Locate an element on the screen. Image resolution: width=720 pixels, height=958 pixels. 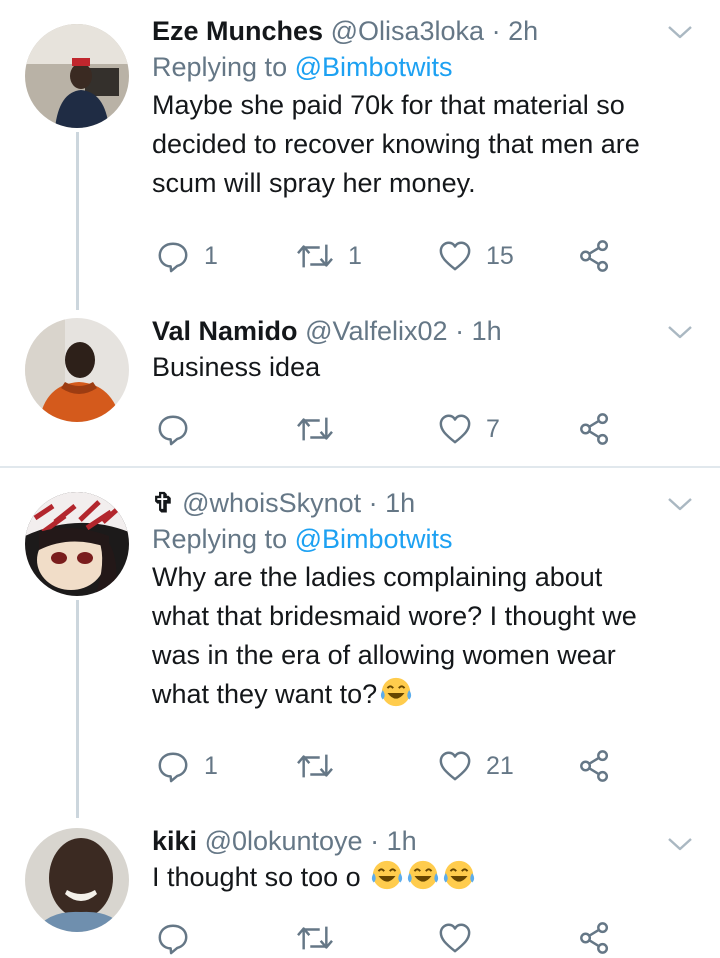
author-name: Val Namido is located at coordinates (225, 331).